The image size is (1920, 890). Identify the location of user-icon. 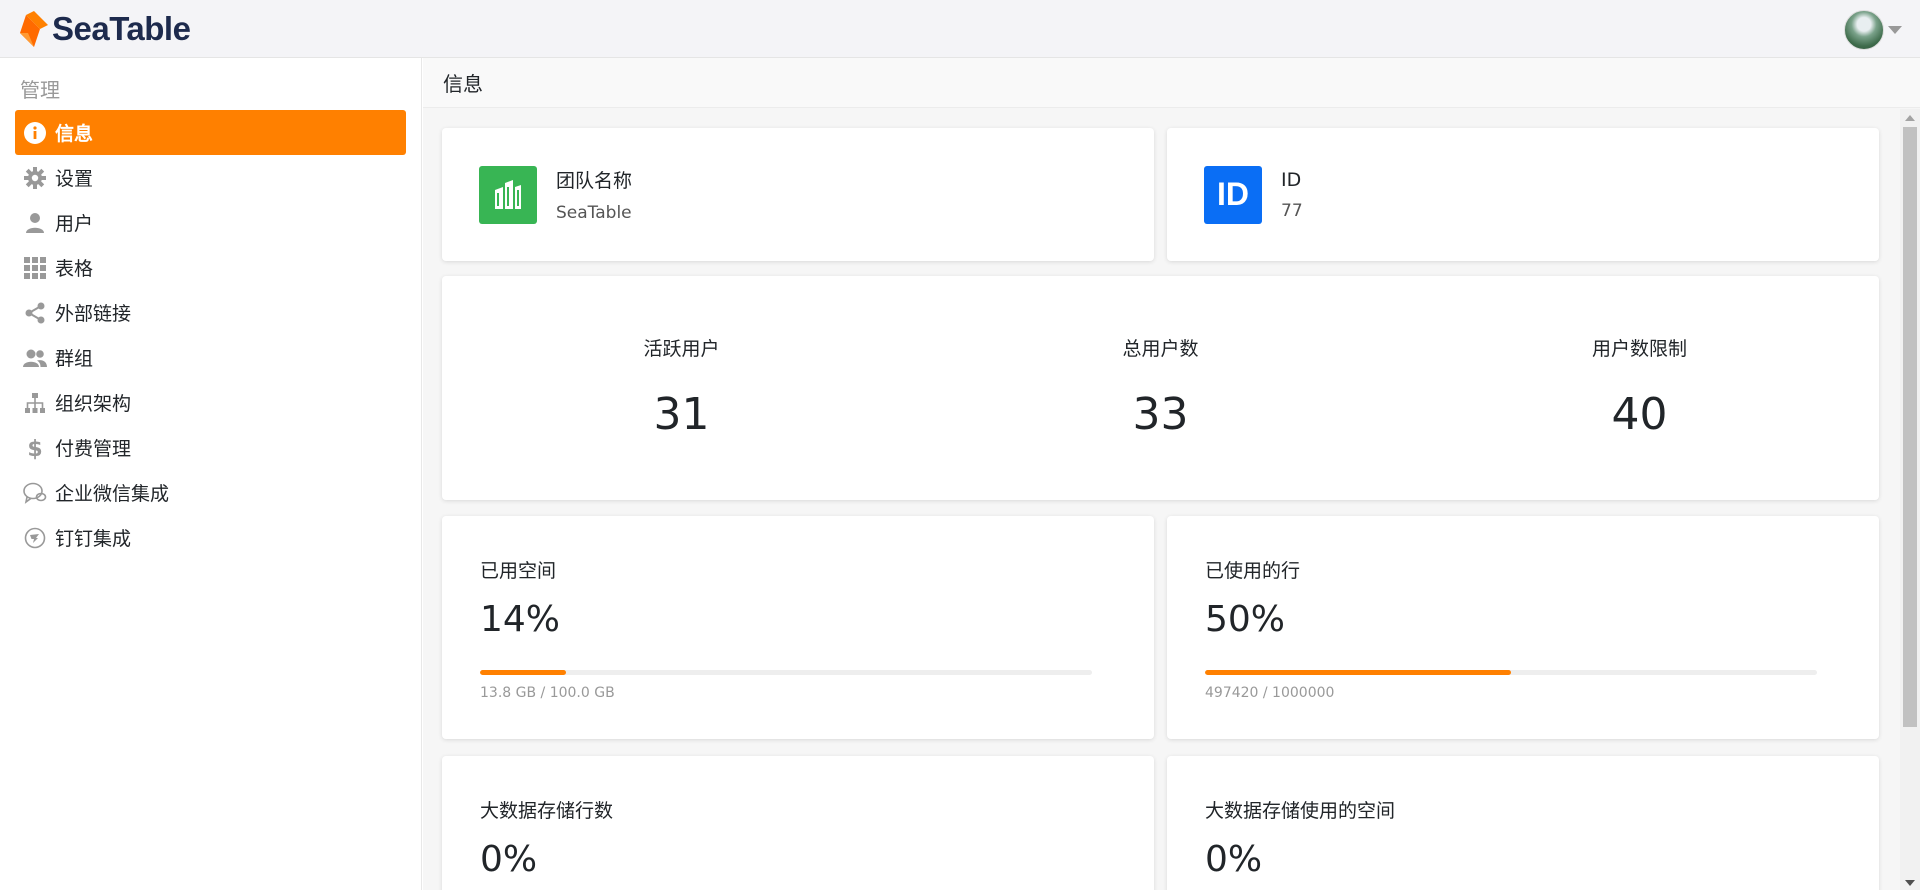
(35, 223).